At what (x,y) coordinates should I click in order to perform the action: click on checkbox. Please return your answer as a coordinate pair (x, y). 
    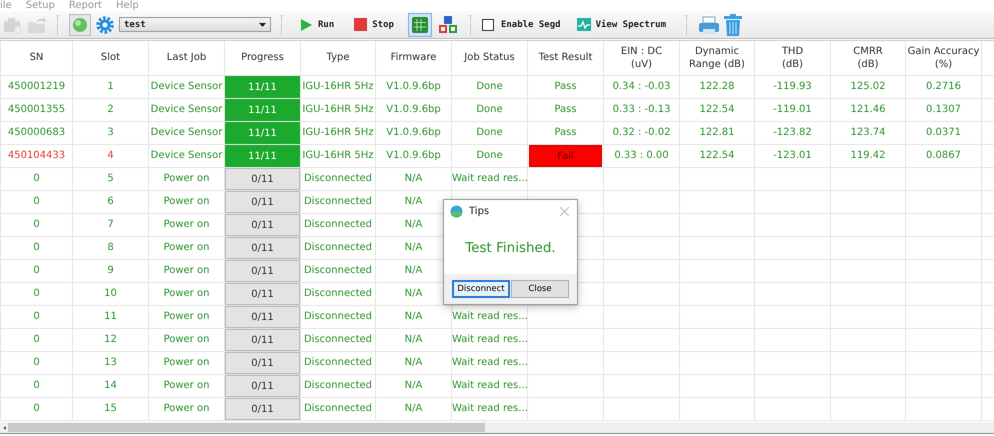
    Looking at the image, I should click on (488, 24).